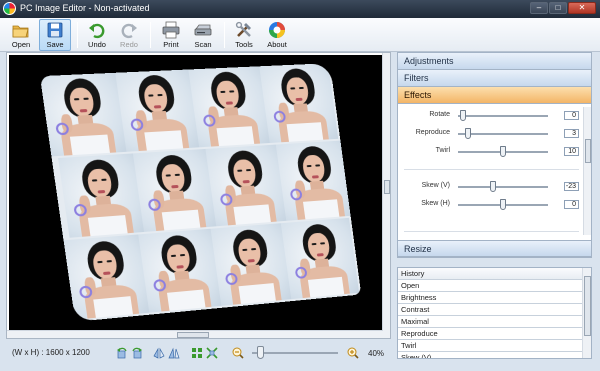 The image size is (600, 371). I want to click on history-scroll-thumb, so click(587, 306).